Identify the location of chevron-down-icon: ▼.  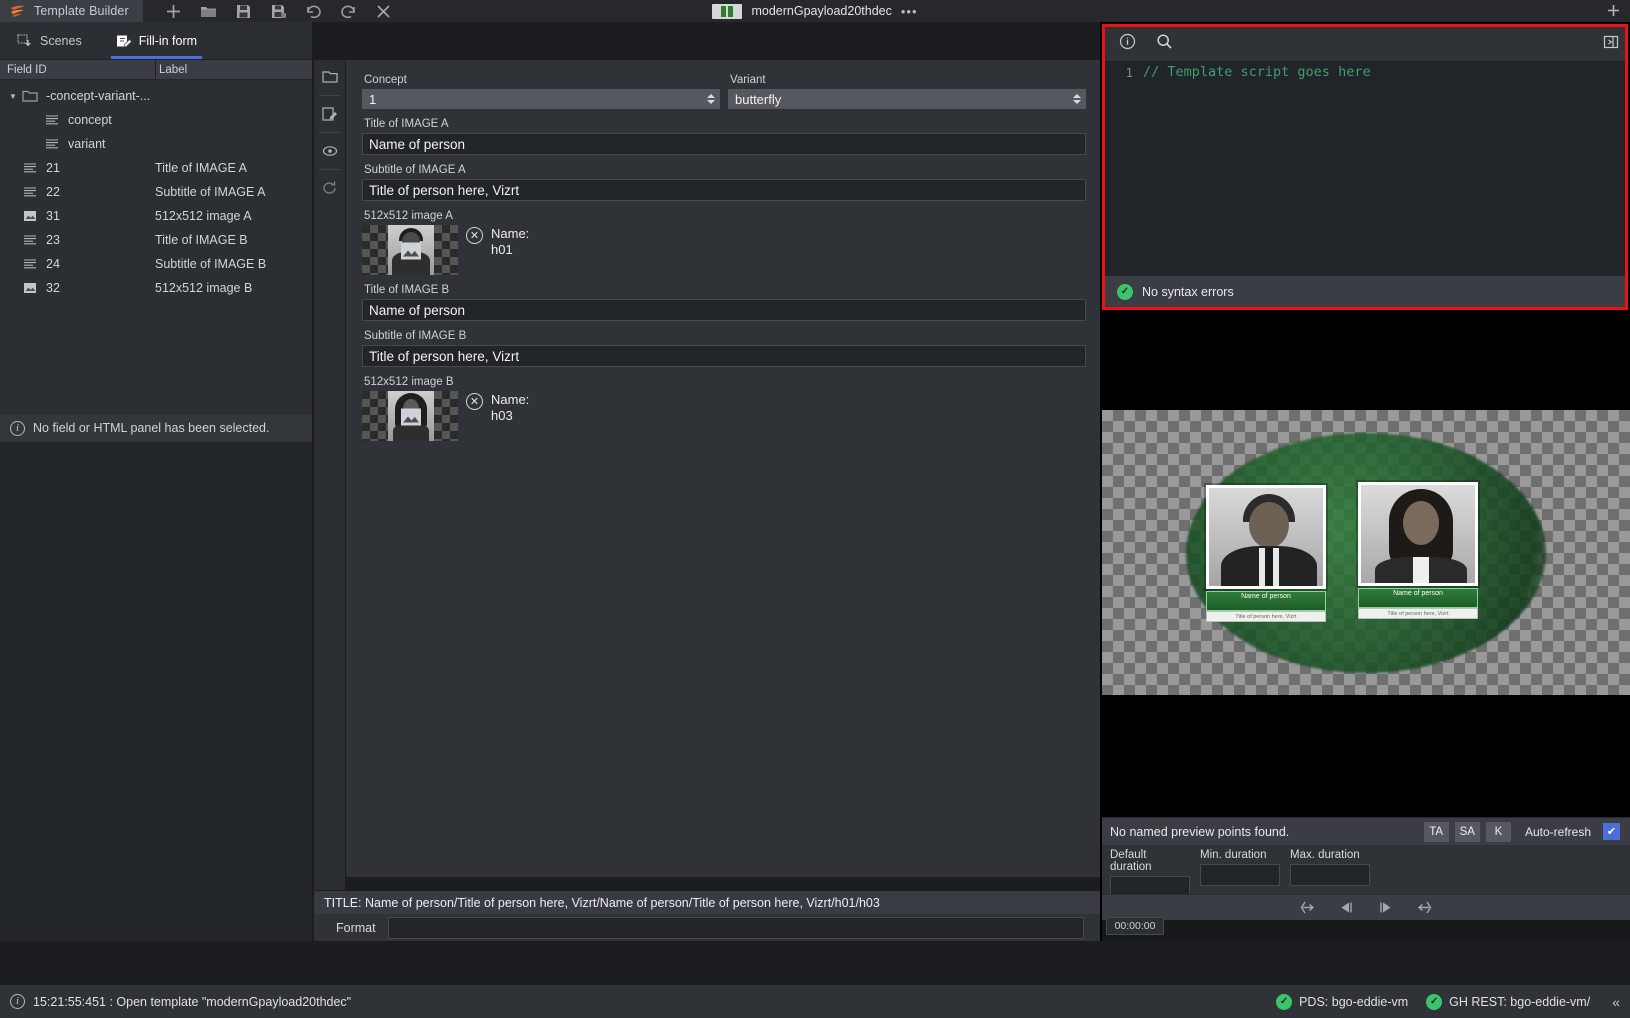
(13, 96).